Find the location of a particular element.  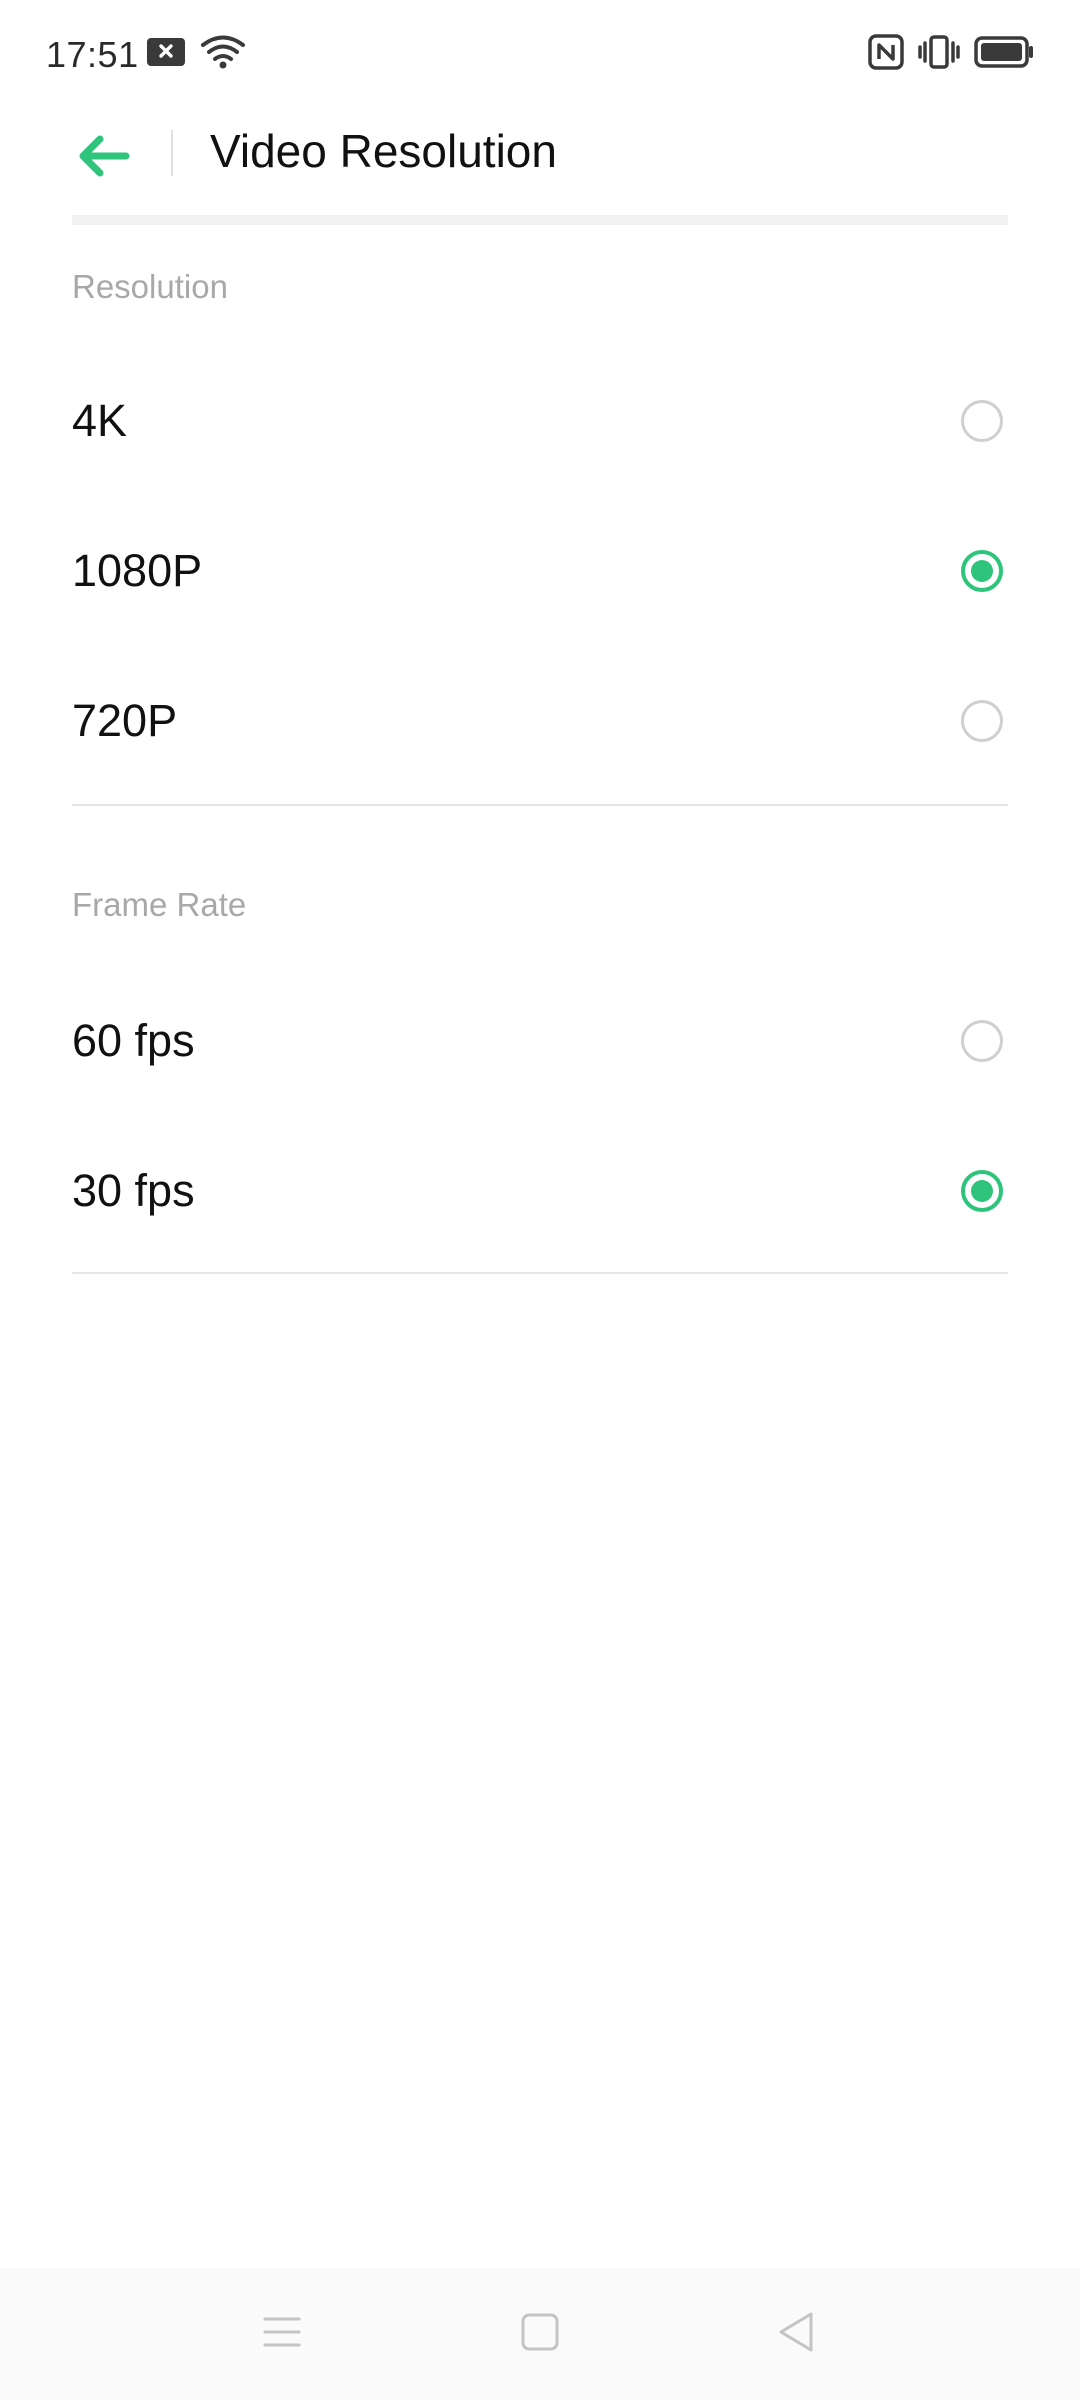

section-label-frame-rate: Frame Rate is located at coordinates (159, 904).